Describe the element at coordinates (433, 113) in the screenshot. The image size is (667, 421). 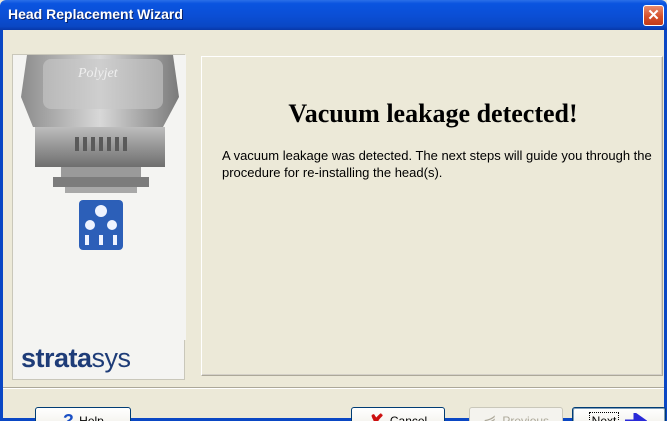
I see `page-heading: Vacuum leakage detected!` at that location.